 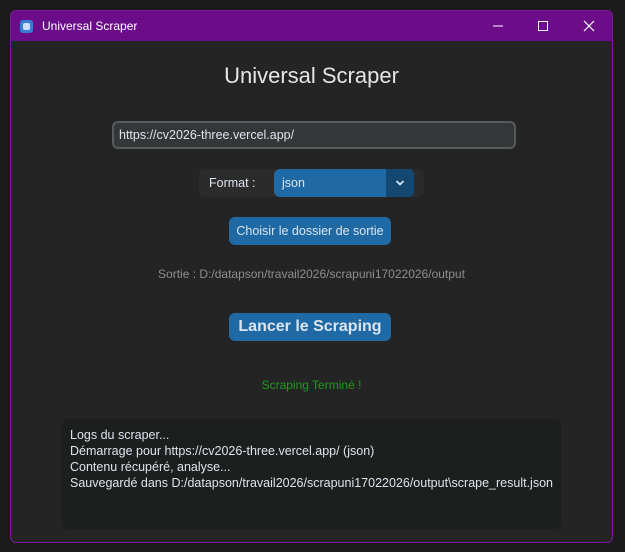 What do you see at coordinates (232, 183) in the screenshot?
I see `format-label: Format :` at bounding box center [232, 183].